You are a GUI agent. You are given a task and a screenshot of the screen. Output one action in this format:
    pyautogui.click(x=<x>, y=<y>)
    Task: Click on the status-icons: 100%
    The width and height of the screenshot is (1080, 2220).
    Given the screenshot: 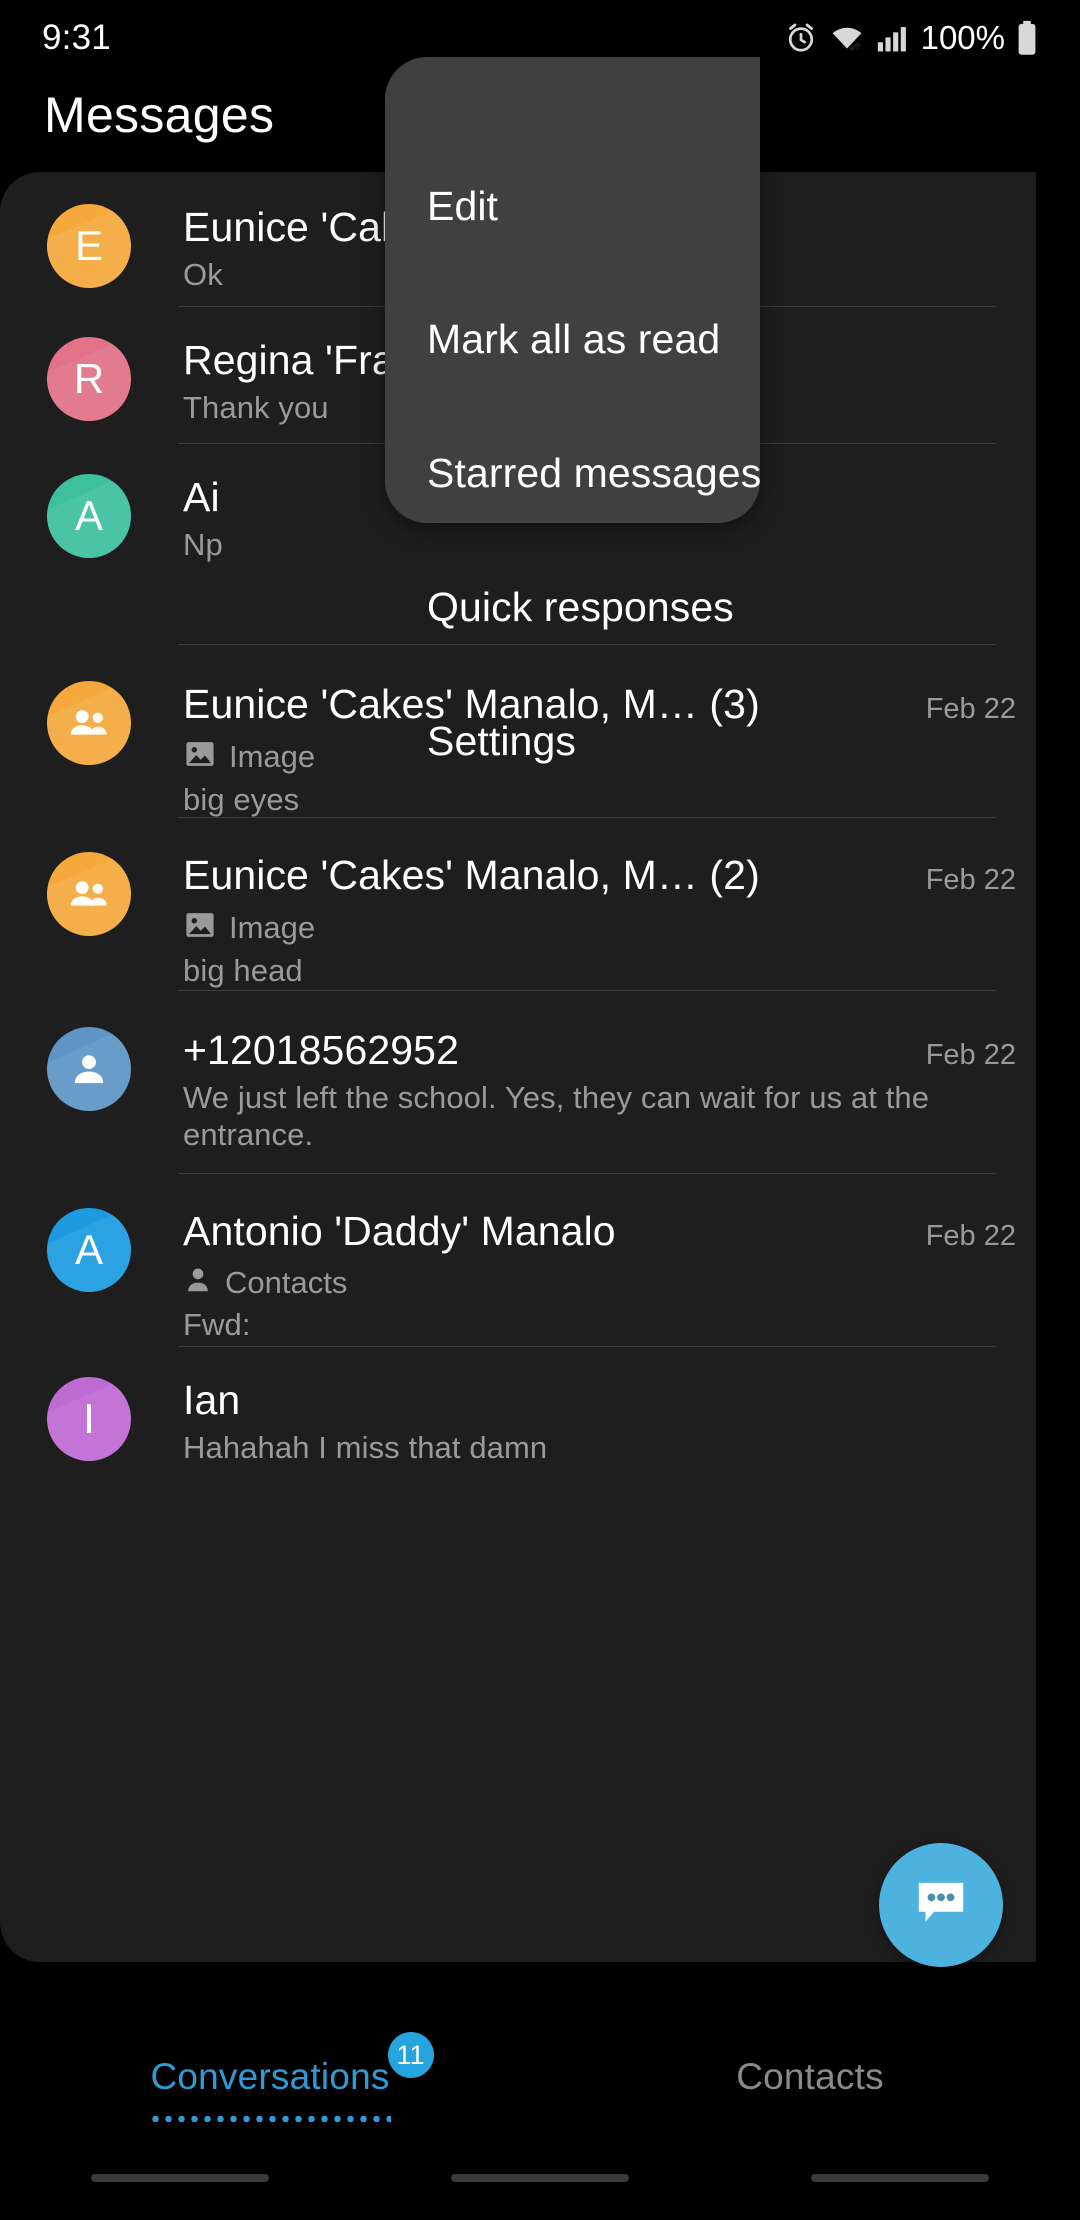 What is the action you would take?
    pyautogui.click(x=911, y=38)
    